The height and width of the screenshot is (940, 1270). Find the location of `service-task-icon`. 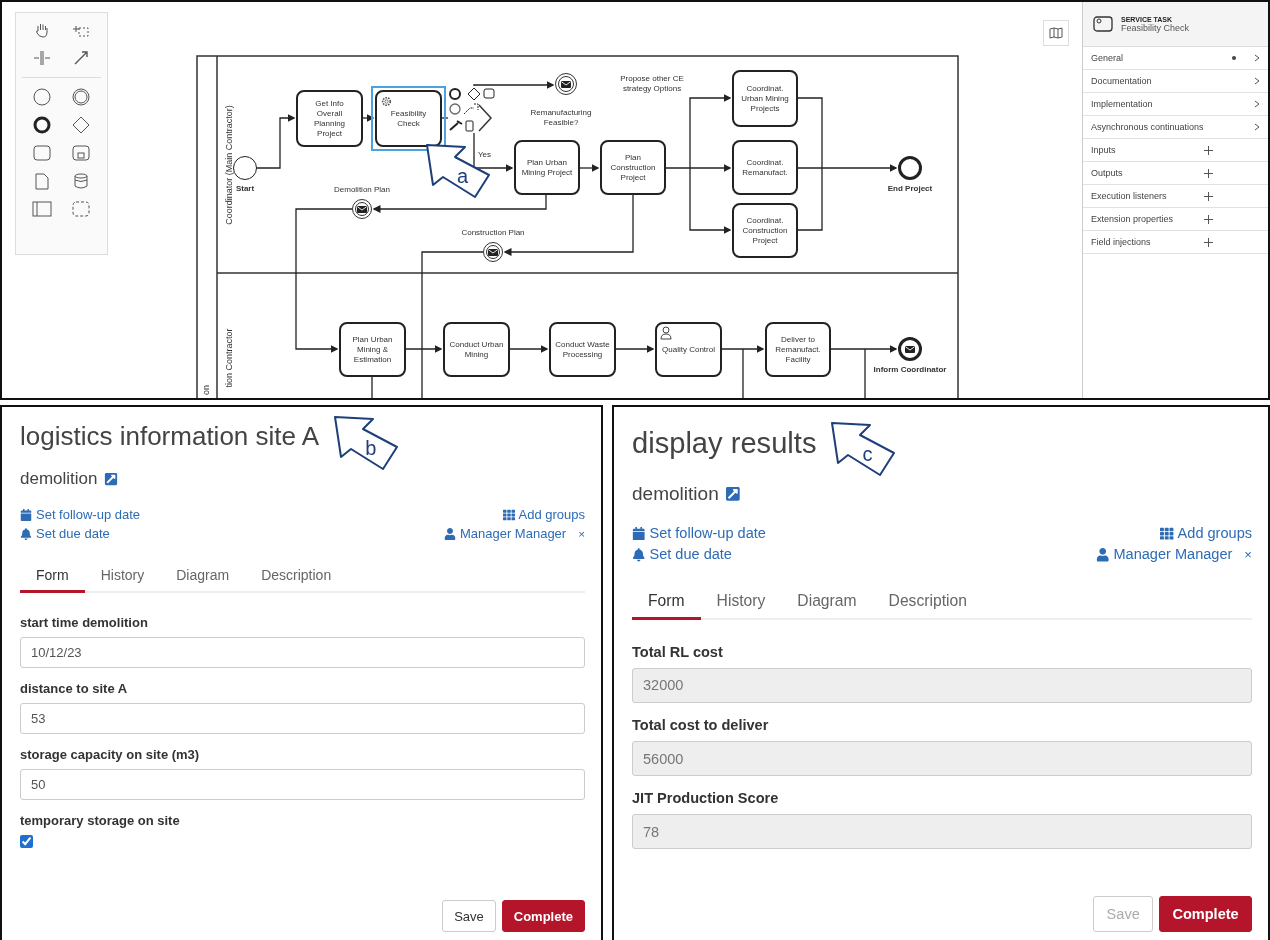

service-task-icon is located at coordinates (1103, 24).